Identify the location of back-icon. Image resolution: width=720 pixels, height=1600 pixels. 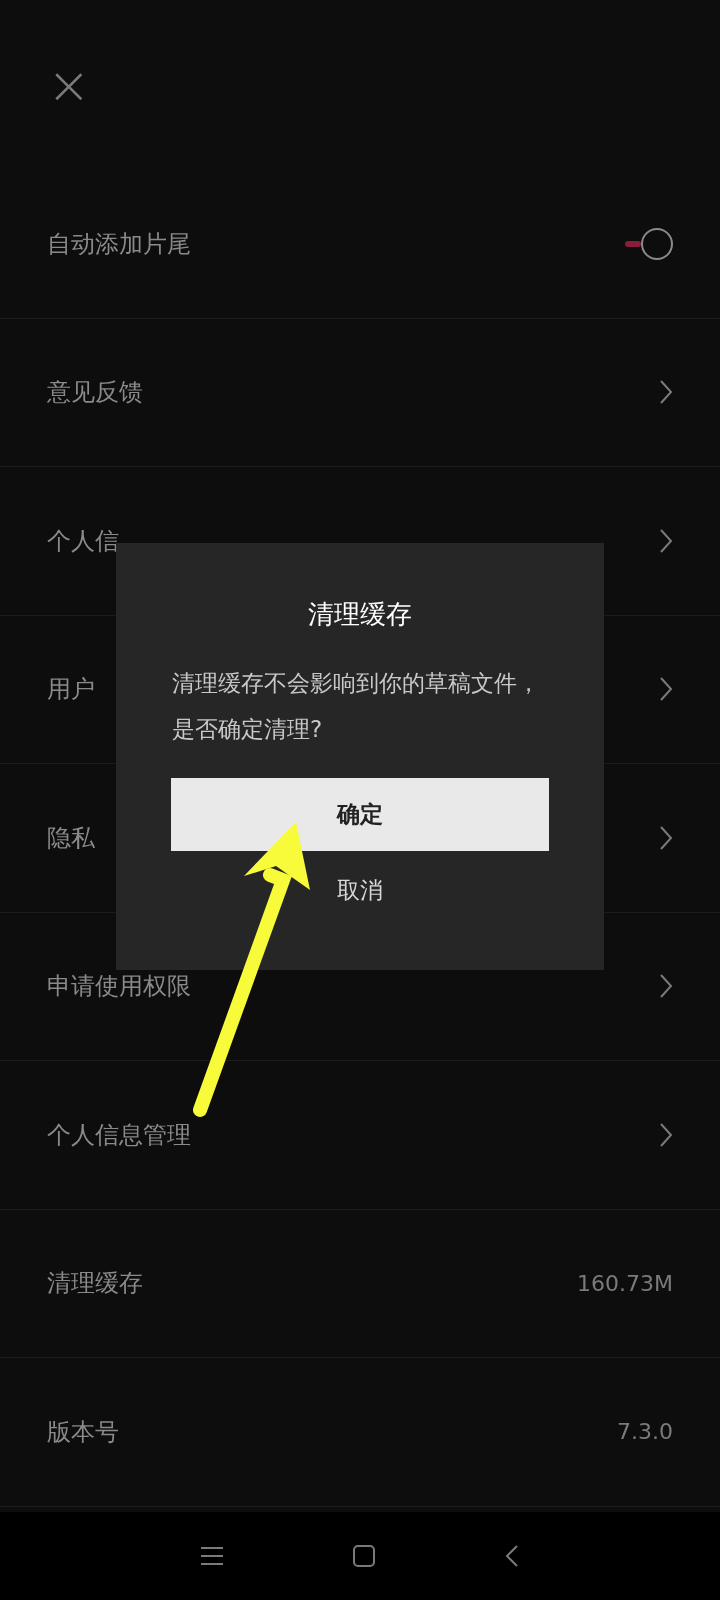
(512, 1556).